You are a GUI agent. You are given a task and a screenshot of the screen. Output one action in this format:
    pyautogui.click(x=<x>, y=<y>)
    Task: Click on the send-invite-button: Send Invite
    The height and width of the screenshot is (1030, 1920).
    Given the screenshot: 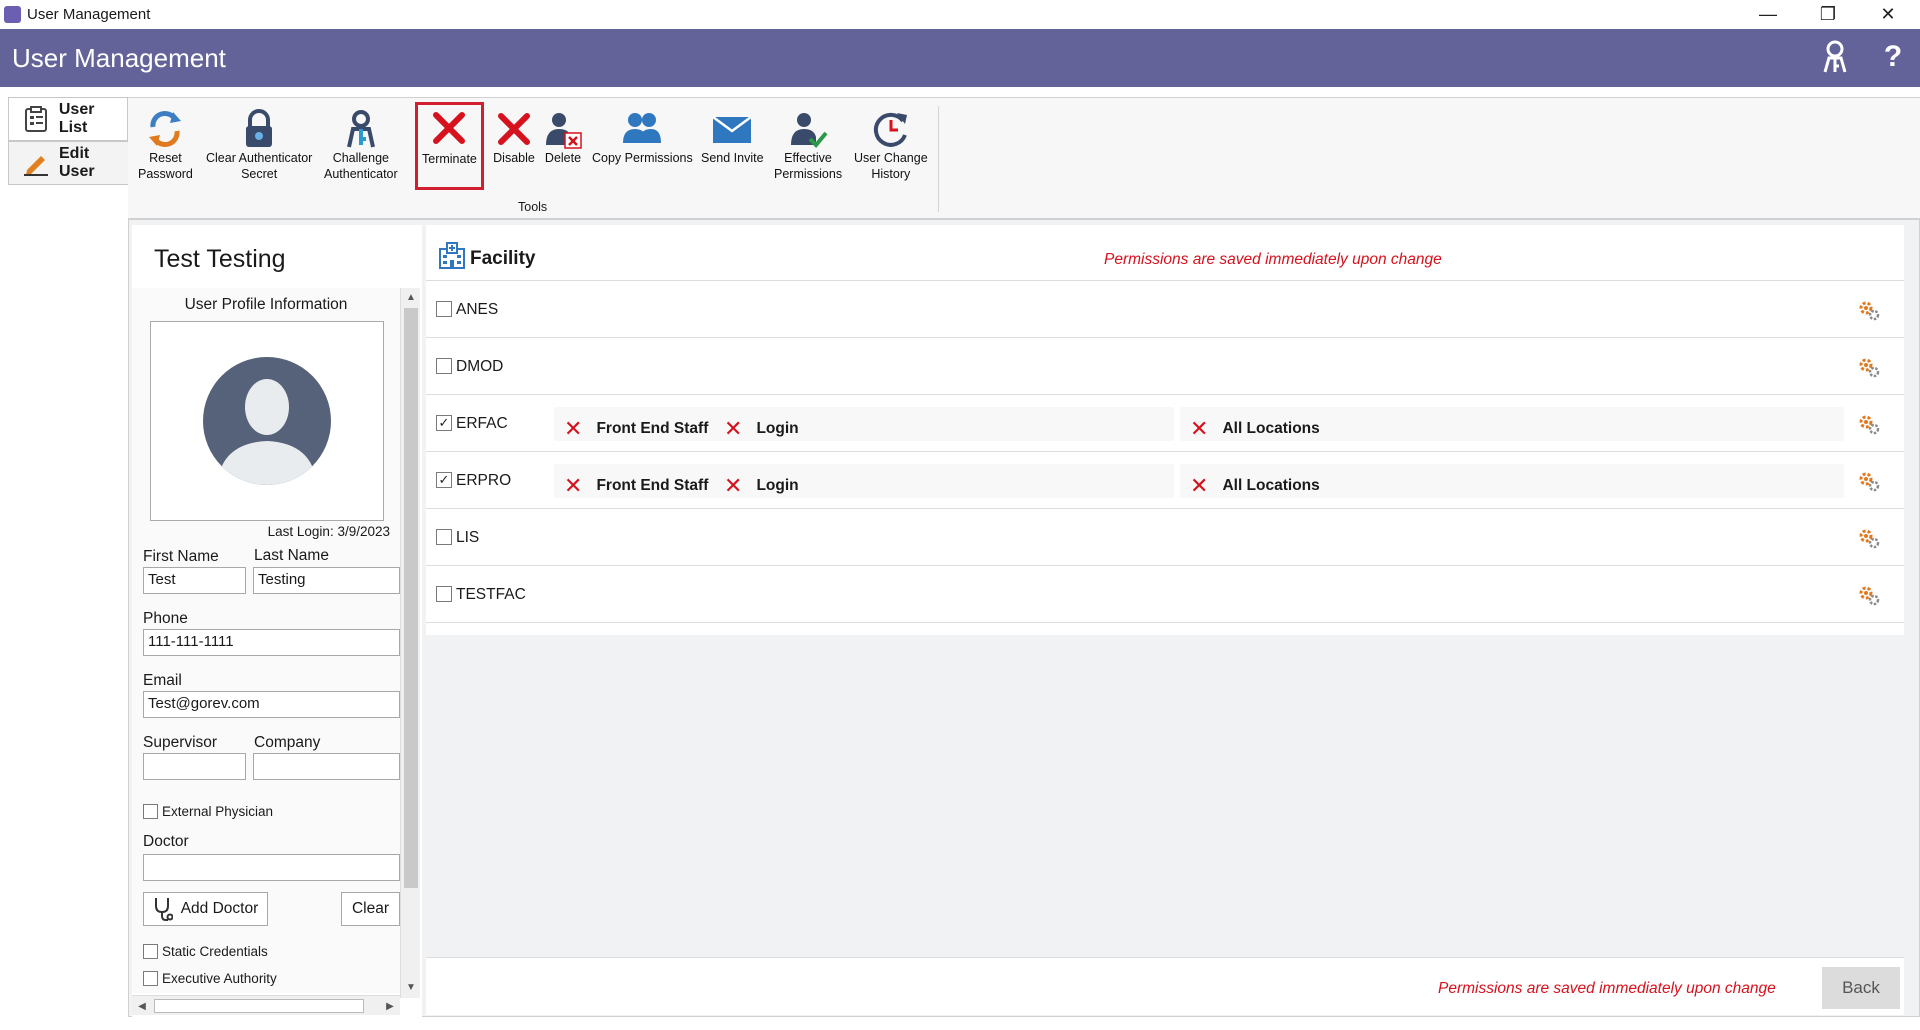 What is the action you would take?
    pyautogui.click(x=732, y=137)
    